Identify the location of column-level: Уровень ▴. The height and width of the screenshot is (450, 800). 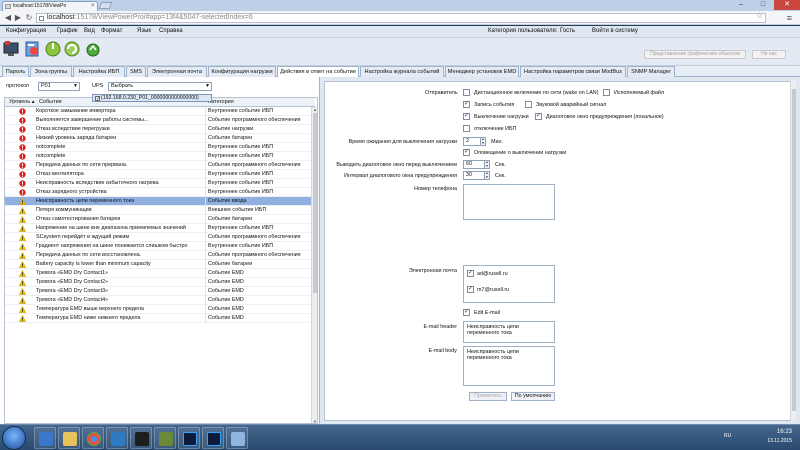
(21, 102).